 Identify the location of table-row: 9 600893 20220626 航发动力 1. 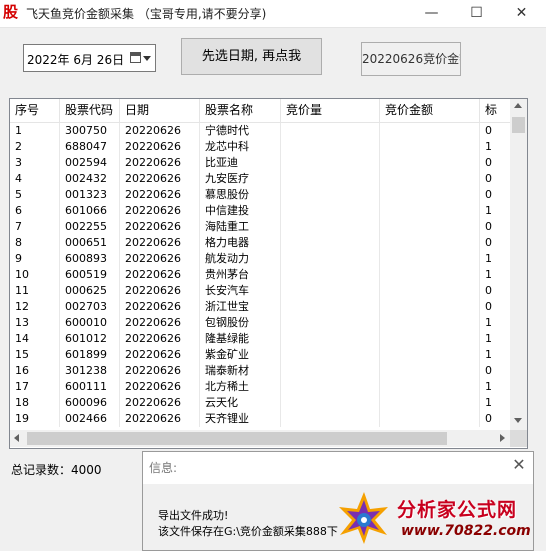
(260, 259).